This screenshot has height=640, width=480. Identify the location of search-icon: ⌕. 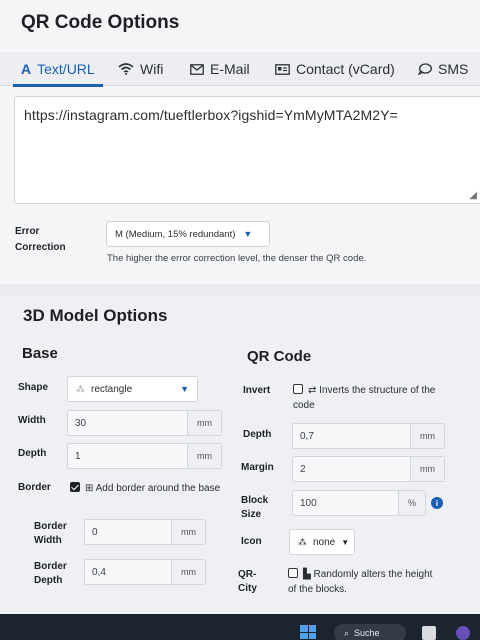
(347, 632).